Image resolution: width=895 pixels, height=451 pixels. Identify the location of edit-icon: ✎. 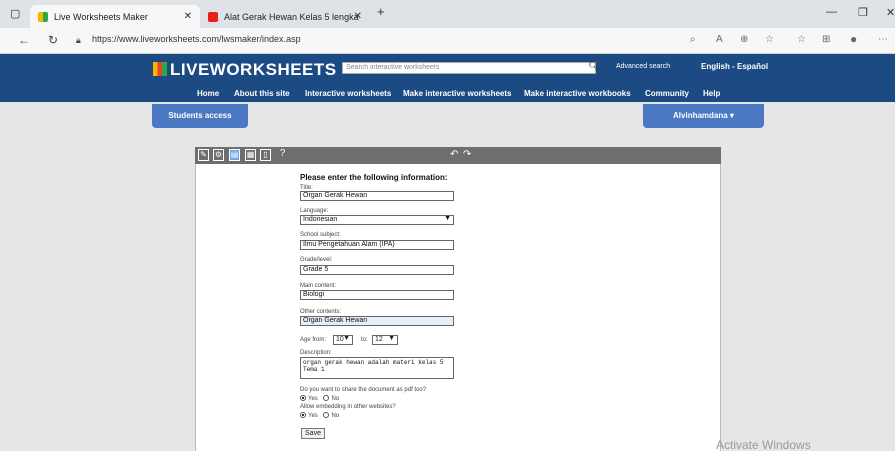
(203, 155).